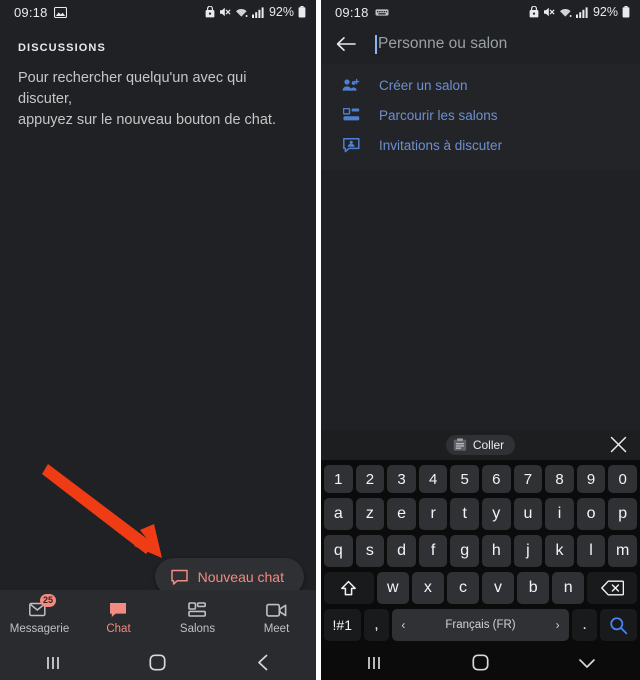  What do you see at coordinates (559, 514) in the screenshot?
I see `key-i: i` at bounding box center [559, 514].